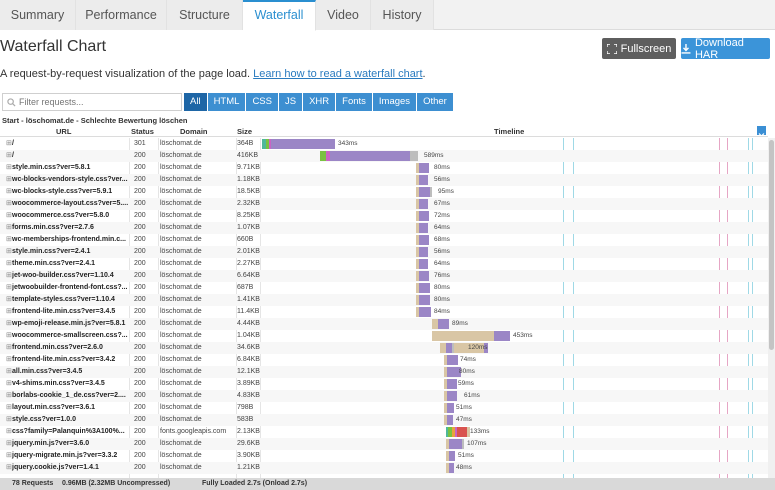 The height and width of the screenshot is (490, 775). Describe the element at coordinates (761, 131) in the screenshot. I see `timeline-options-button` at that location.